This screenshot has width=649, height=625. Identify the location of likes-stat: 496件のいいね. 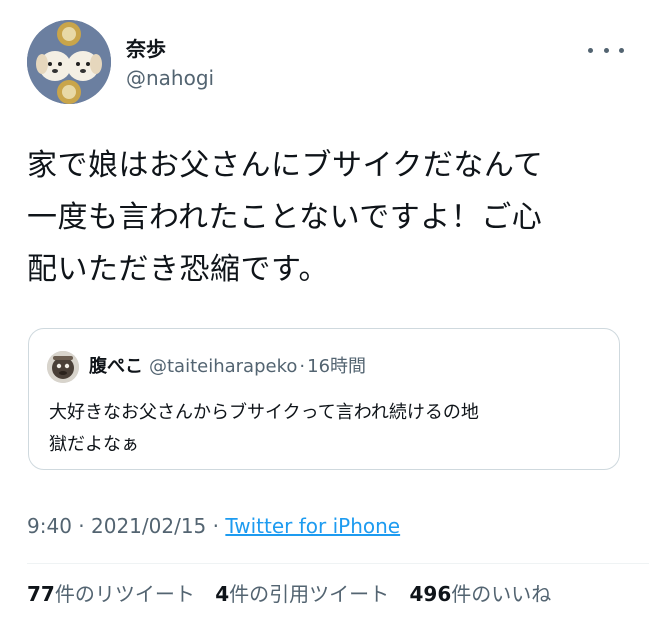
(480, 594).